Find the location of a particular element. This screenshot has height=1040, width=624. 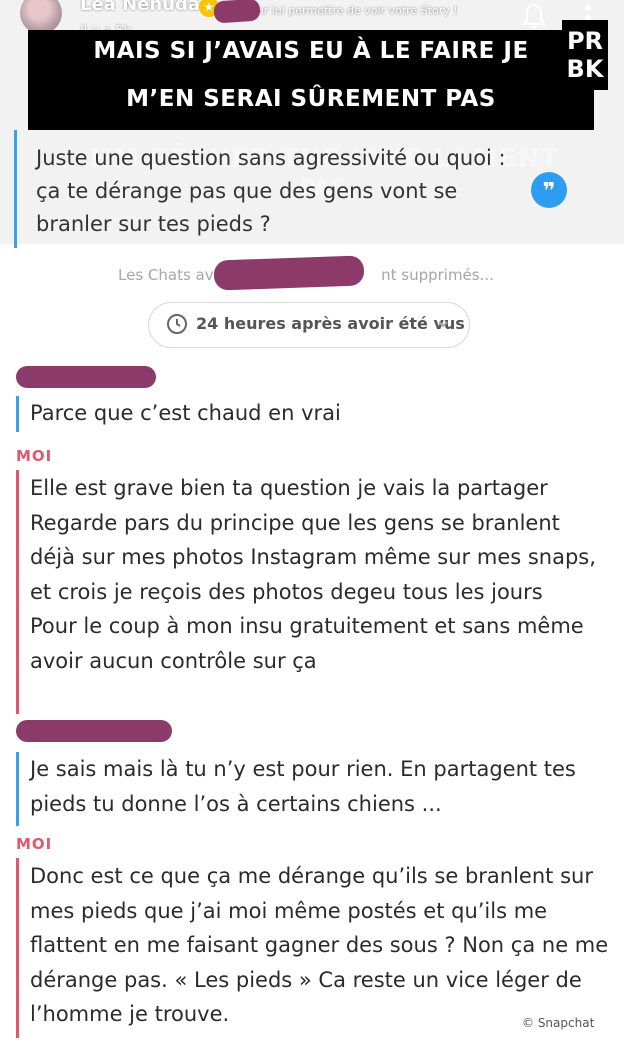

logo-line: BK is located at coordinates (585, 69).